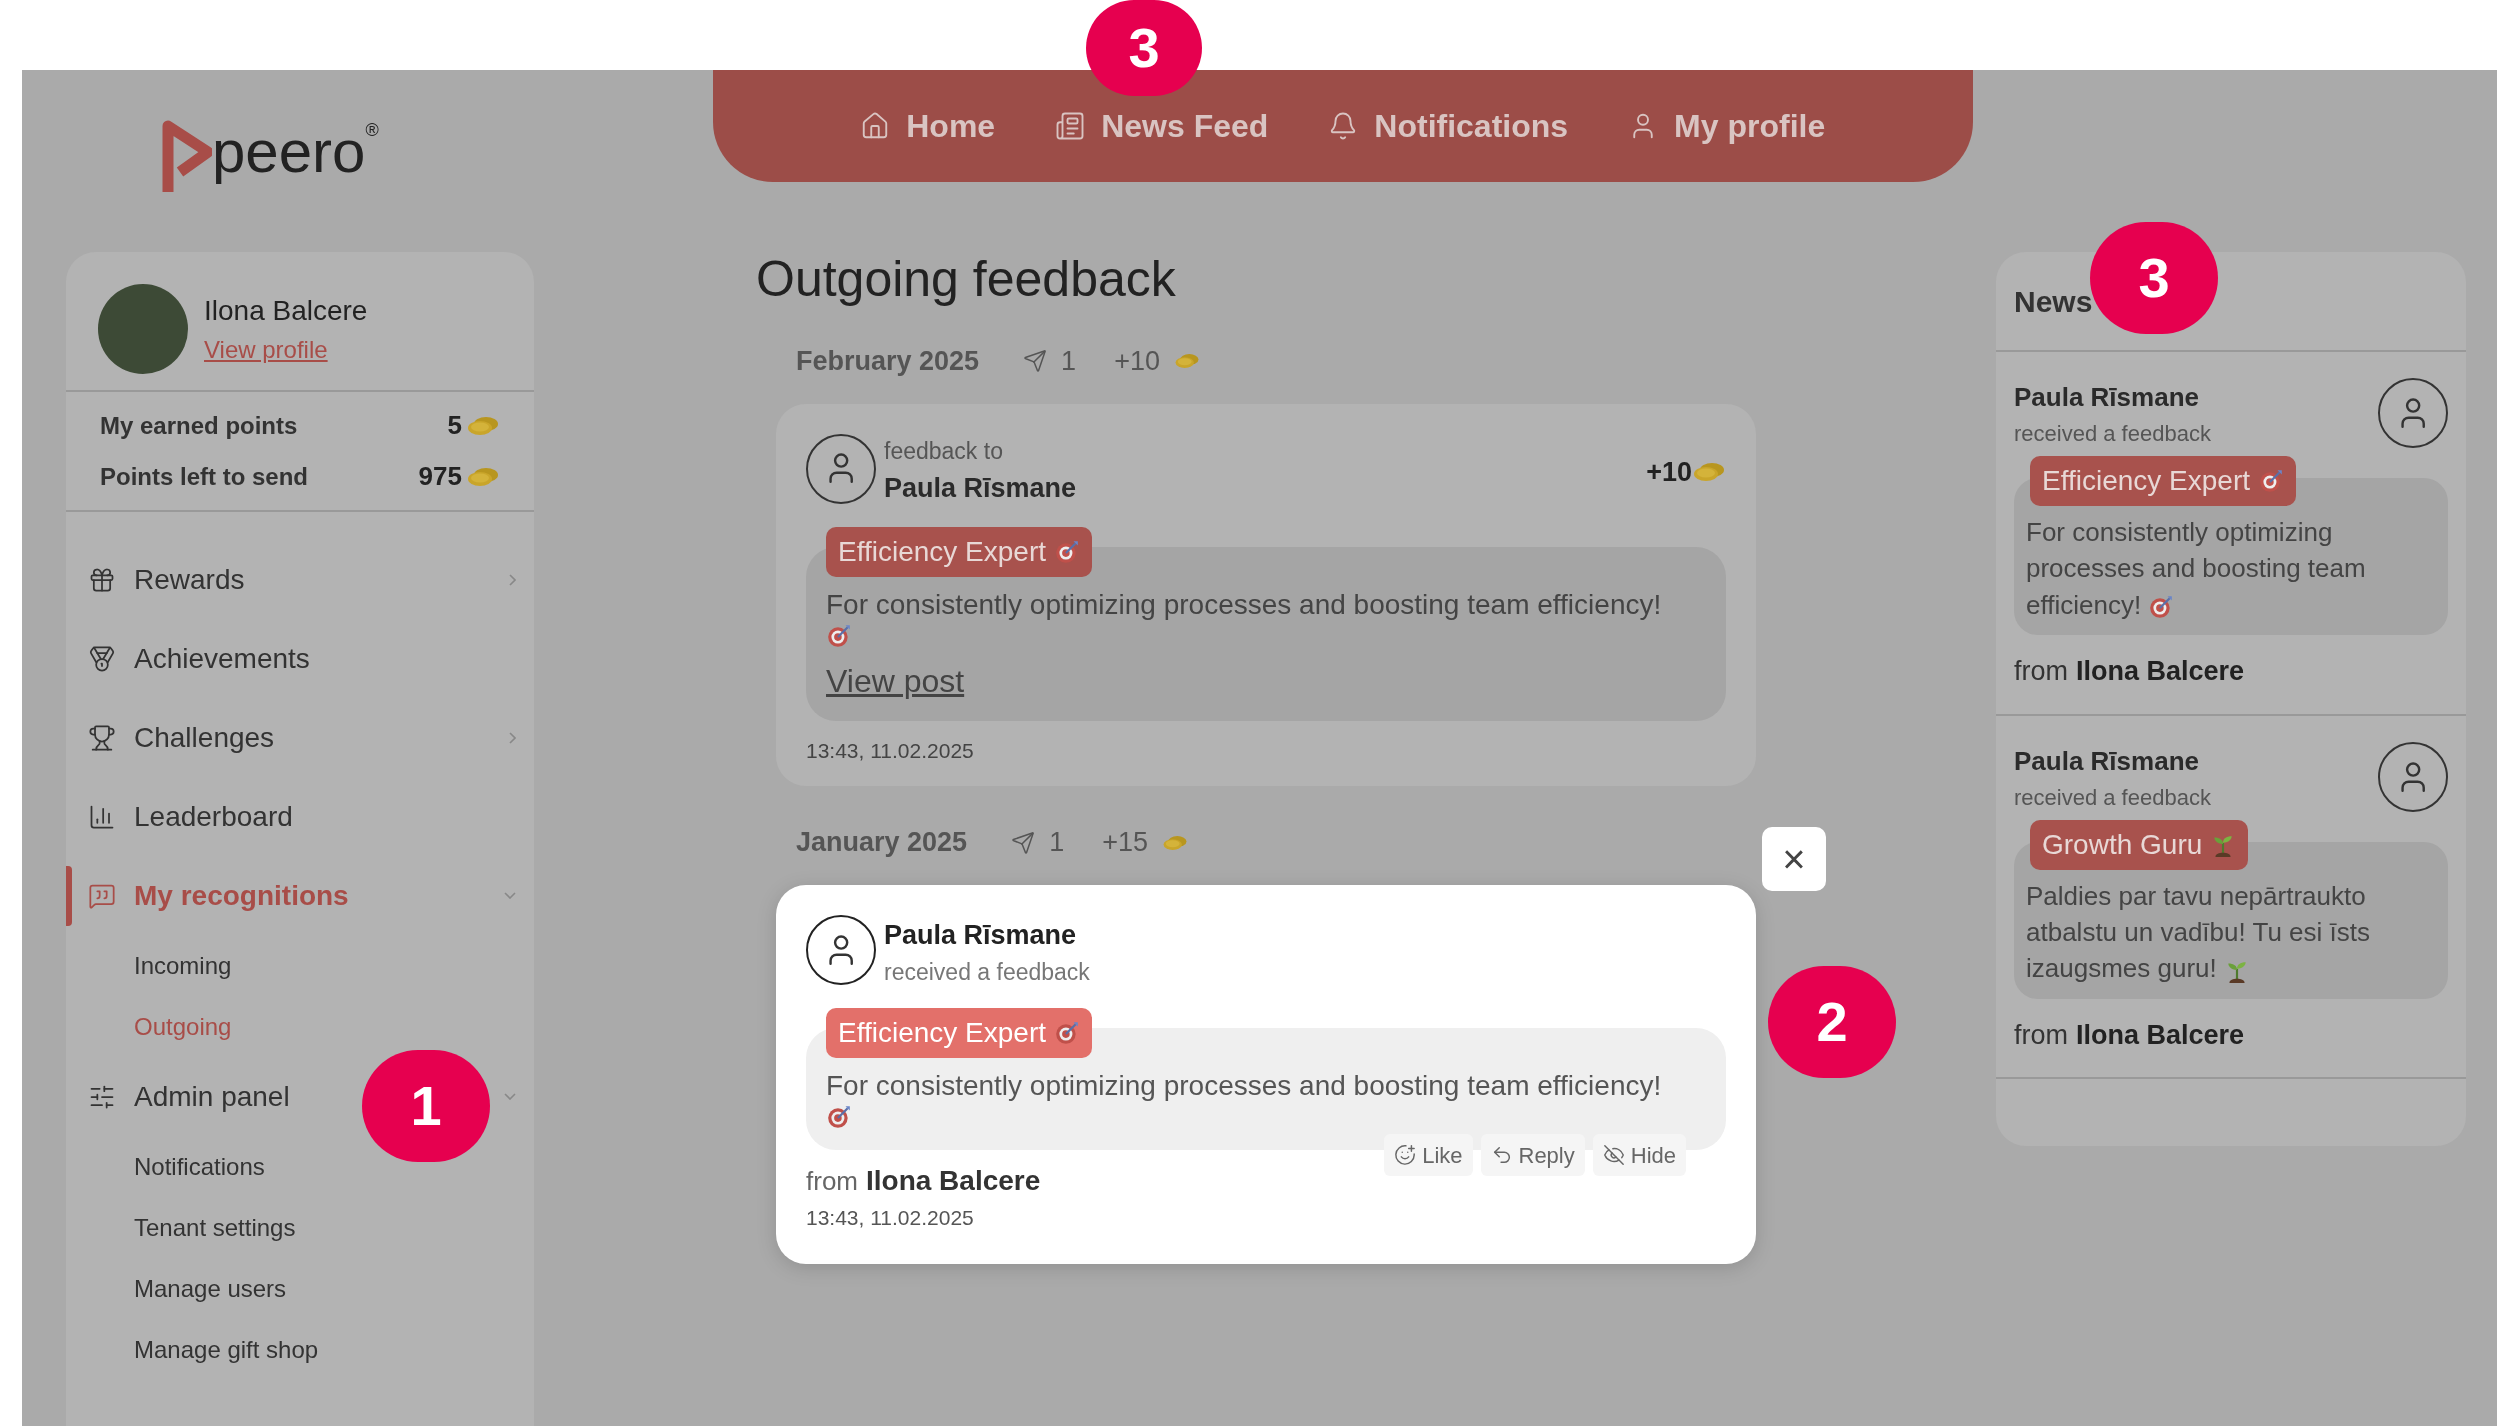 The image size is (2509, 1426). I want to click on medal-icon, so click(102, 658).